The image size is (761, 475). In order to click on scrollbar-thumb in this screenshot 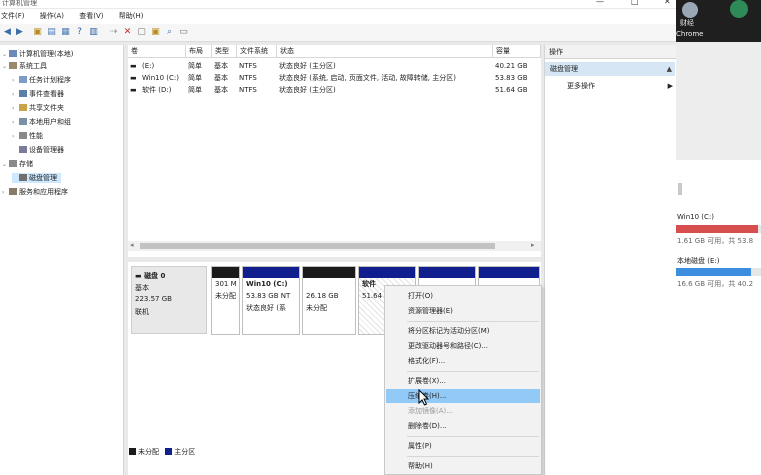, I will do `click(317, 246)`.